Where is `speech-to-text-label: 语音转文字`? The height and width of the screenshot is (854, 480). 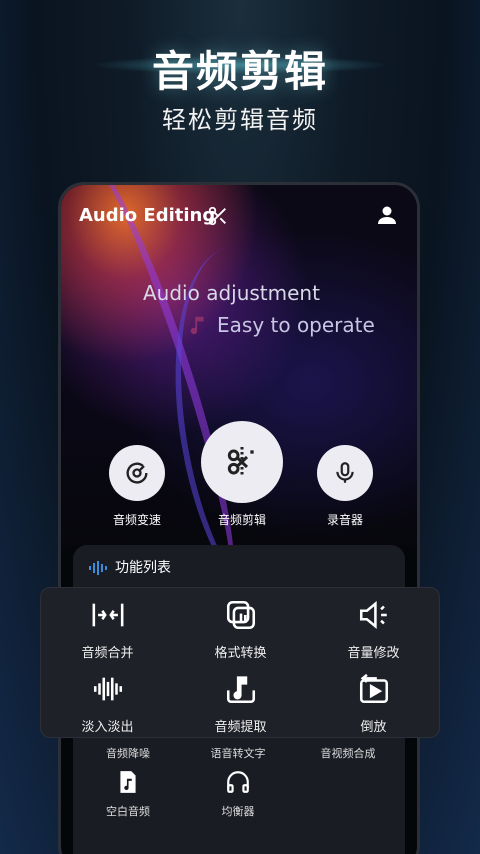
speech-to-text-label: 语音转文字 is located at coordinates (238, 753).